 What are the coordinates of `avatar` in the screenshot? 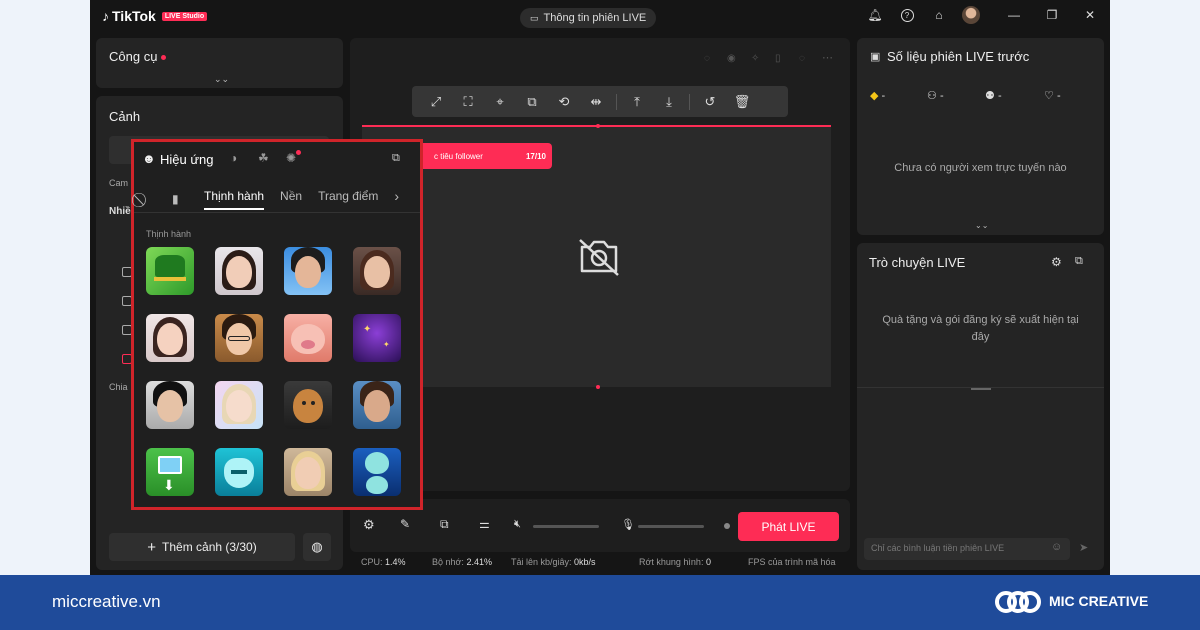 It's located at (971, 15).